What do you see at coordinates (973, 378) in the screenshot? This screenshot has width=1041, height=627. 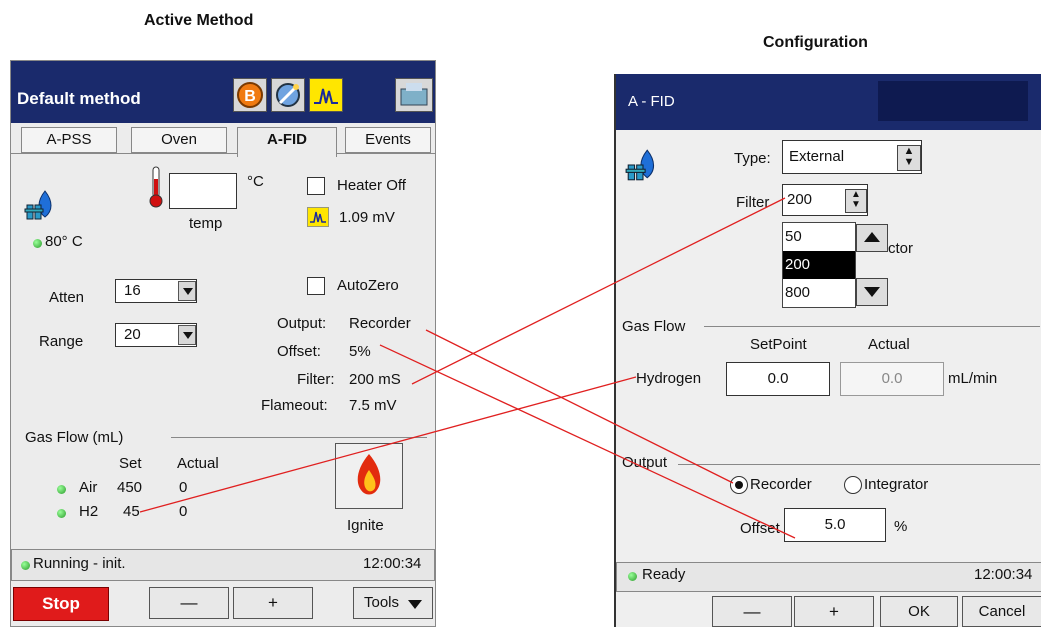 I see `flow-unit: mL/min` at bounding box center [973, 378].